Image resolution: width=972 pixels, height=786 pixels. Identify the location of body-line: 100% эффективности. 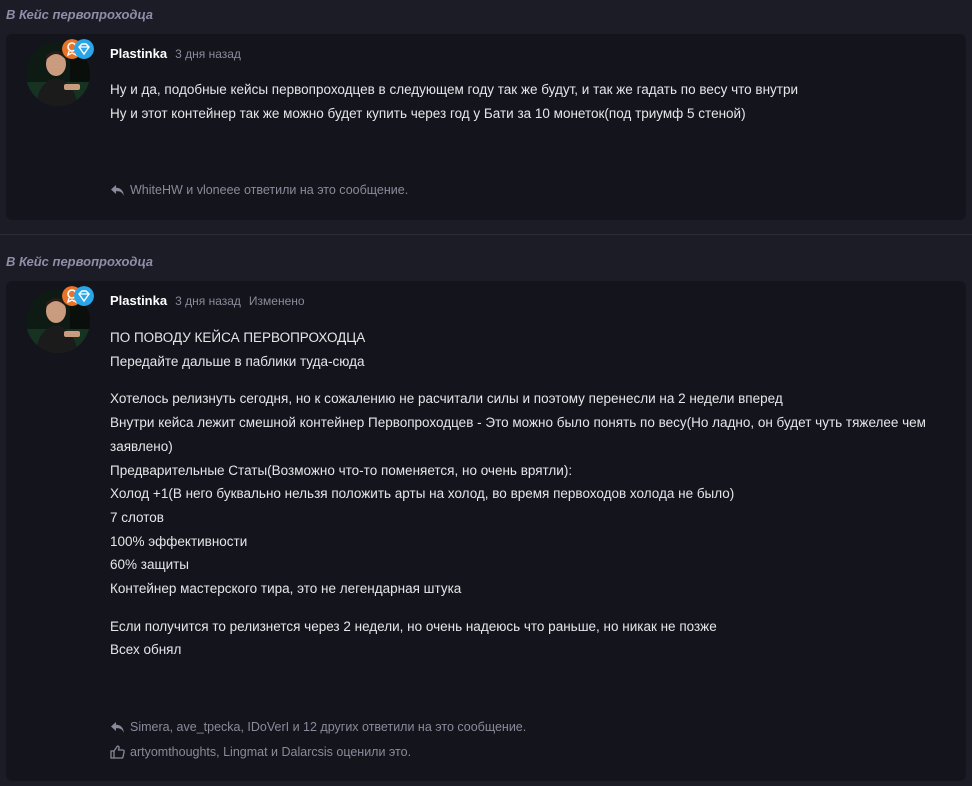
(179, 541).